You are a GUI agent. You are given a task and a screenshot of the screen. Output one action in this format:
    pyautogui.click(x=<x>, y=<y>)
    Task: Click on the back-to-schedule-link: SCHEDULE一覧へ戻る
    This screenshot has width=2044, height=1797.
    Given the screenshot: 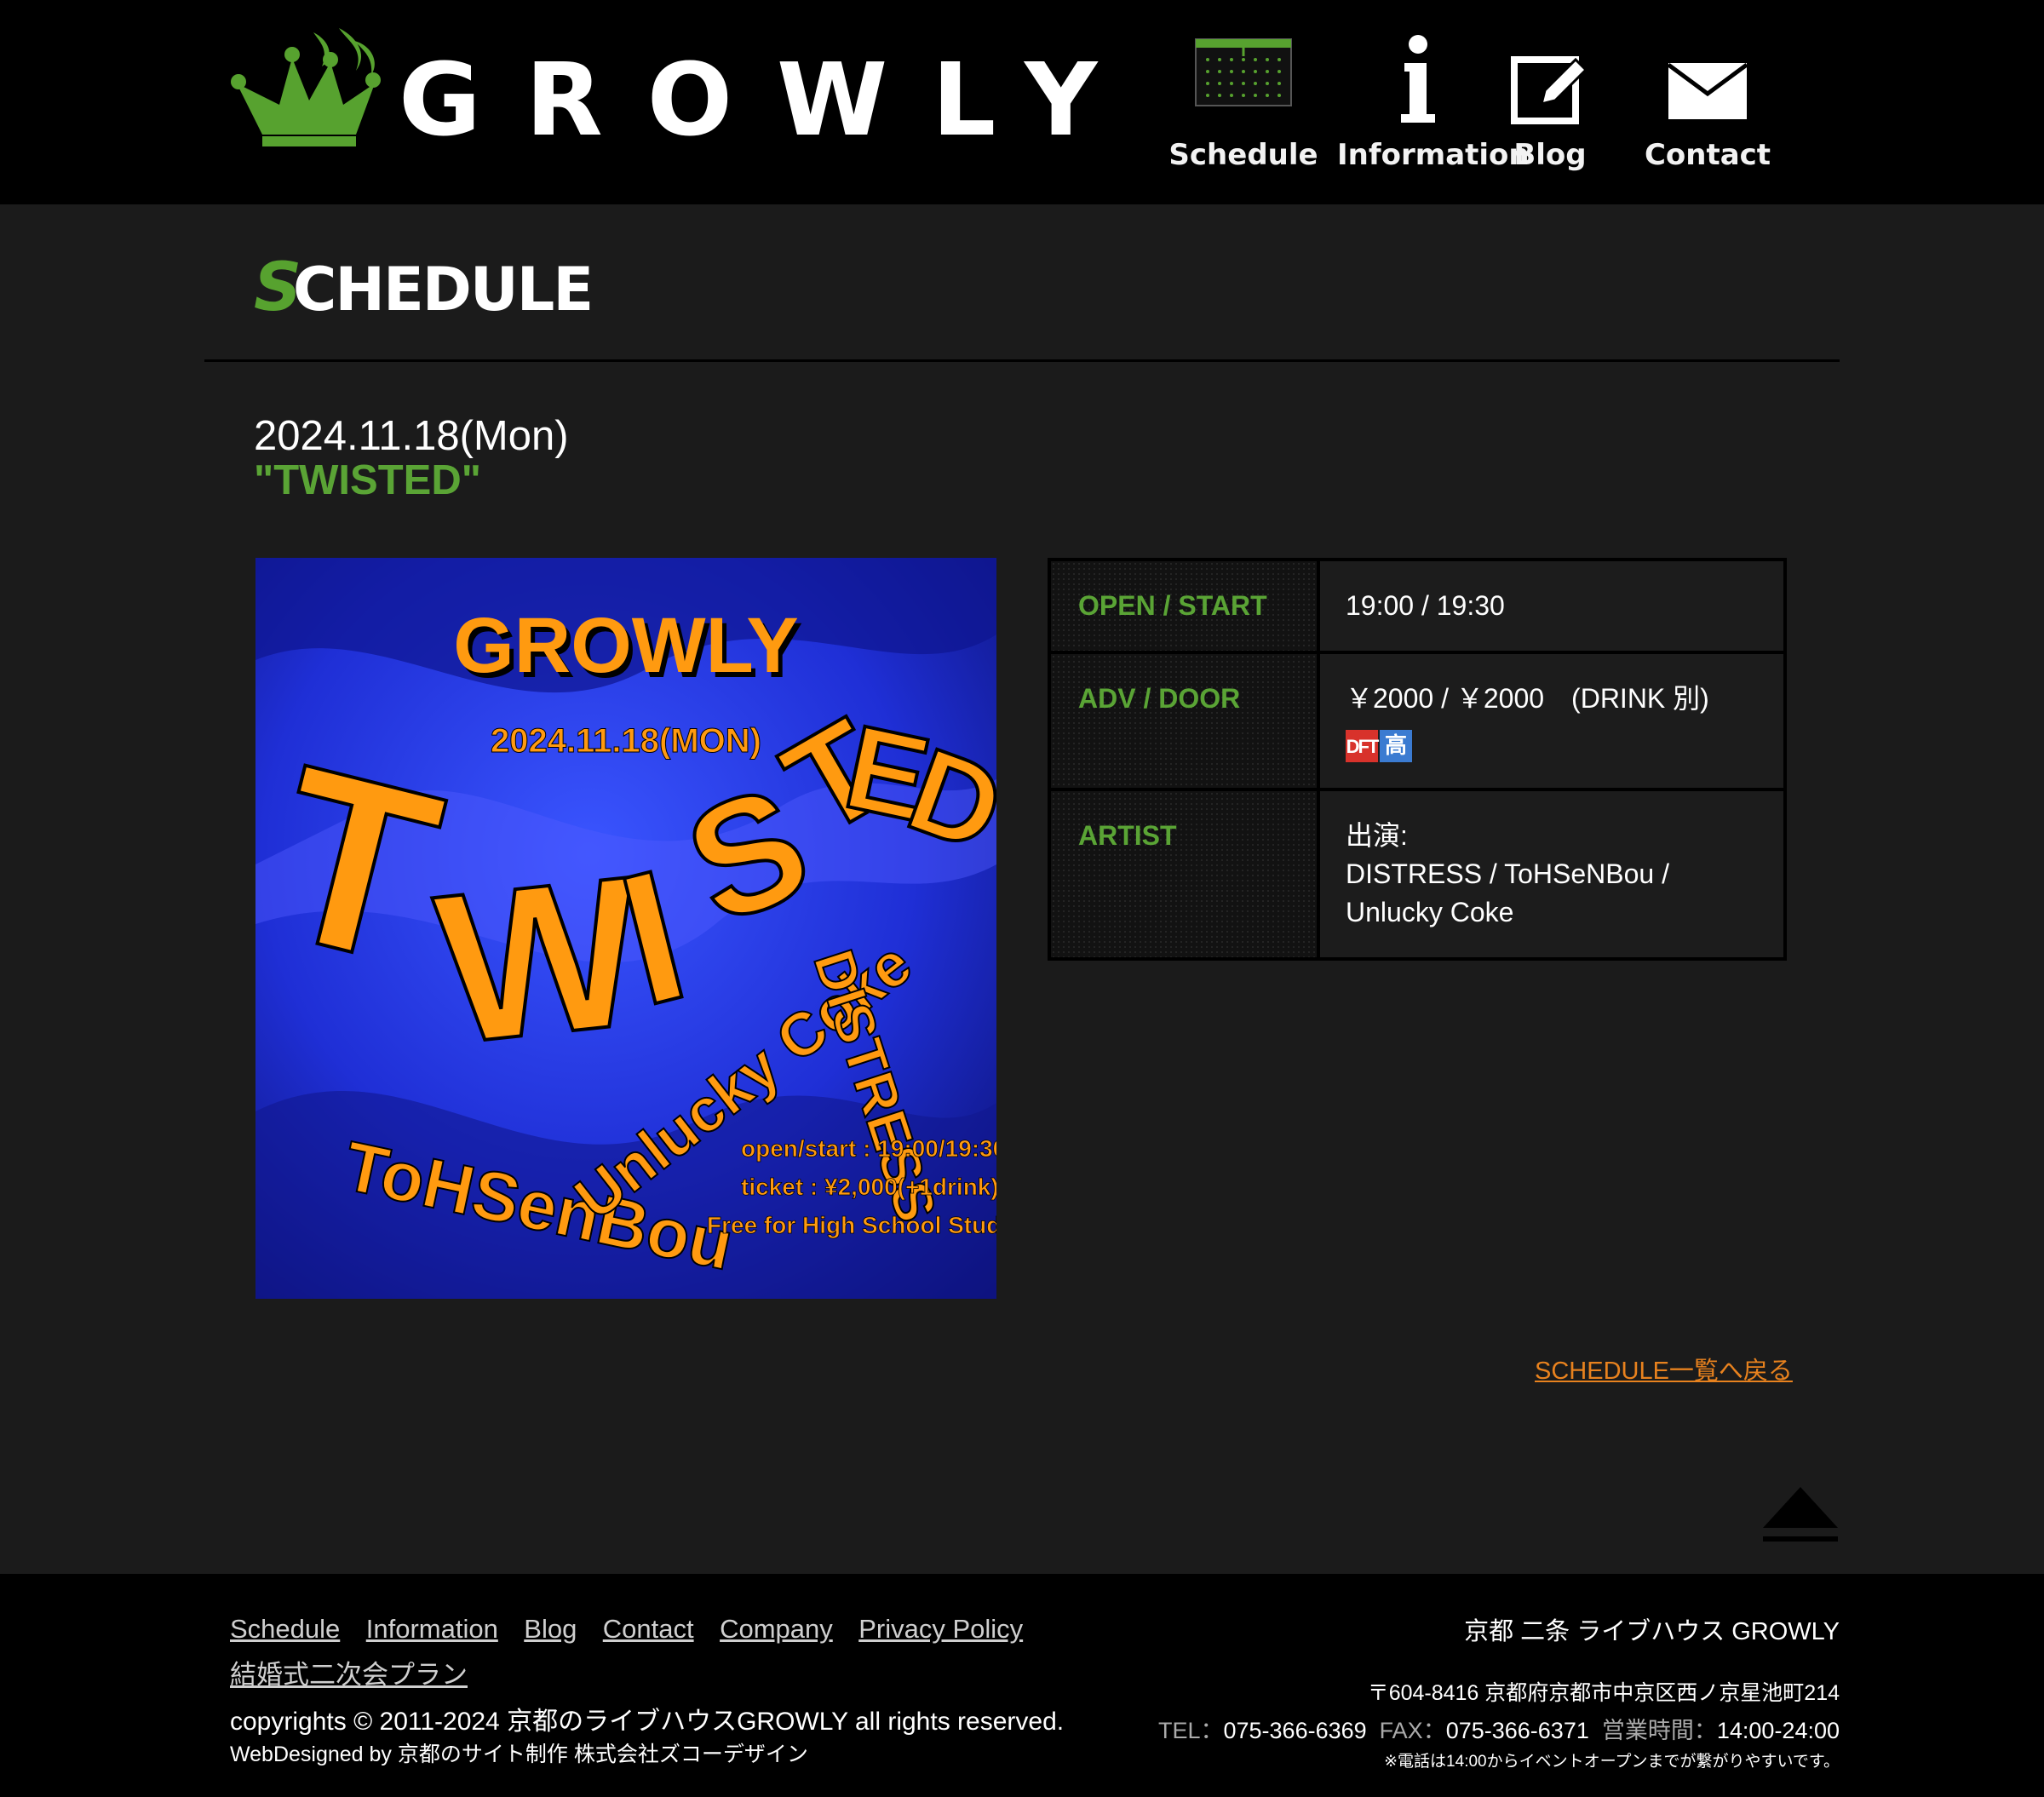 What is the action you would take?
    pyautogui.click(x=1664, y=1369)
    